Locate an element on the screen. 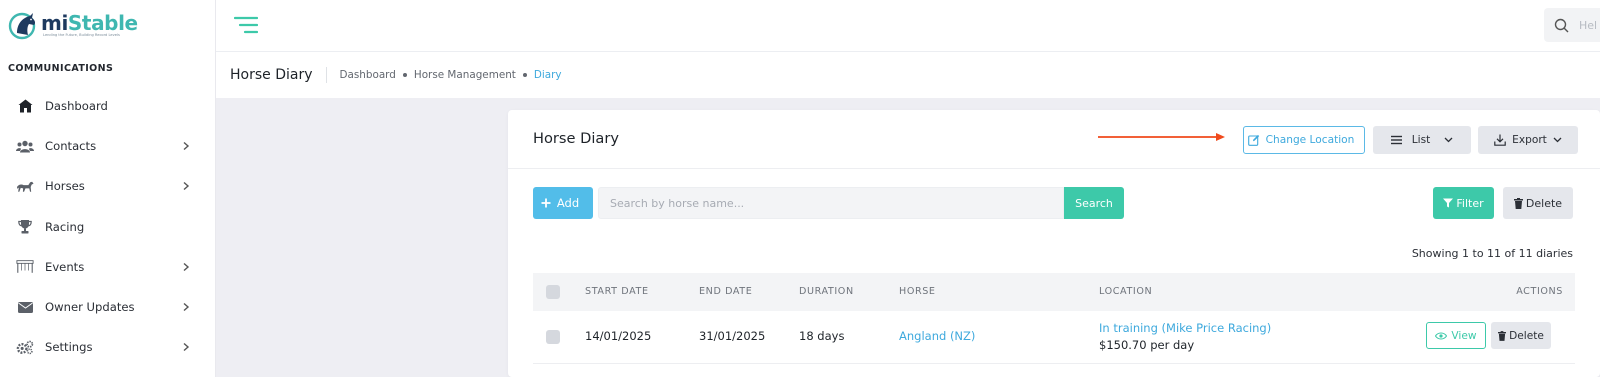  row-checkbox is located at coordinates (553, 337).